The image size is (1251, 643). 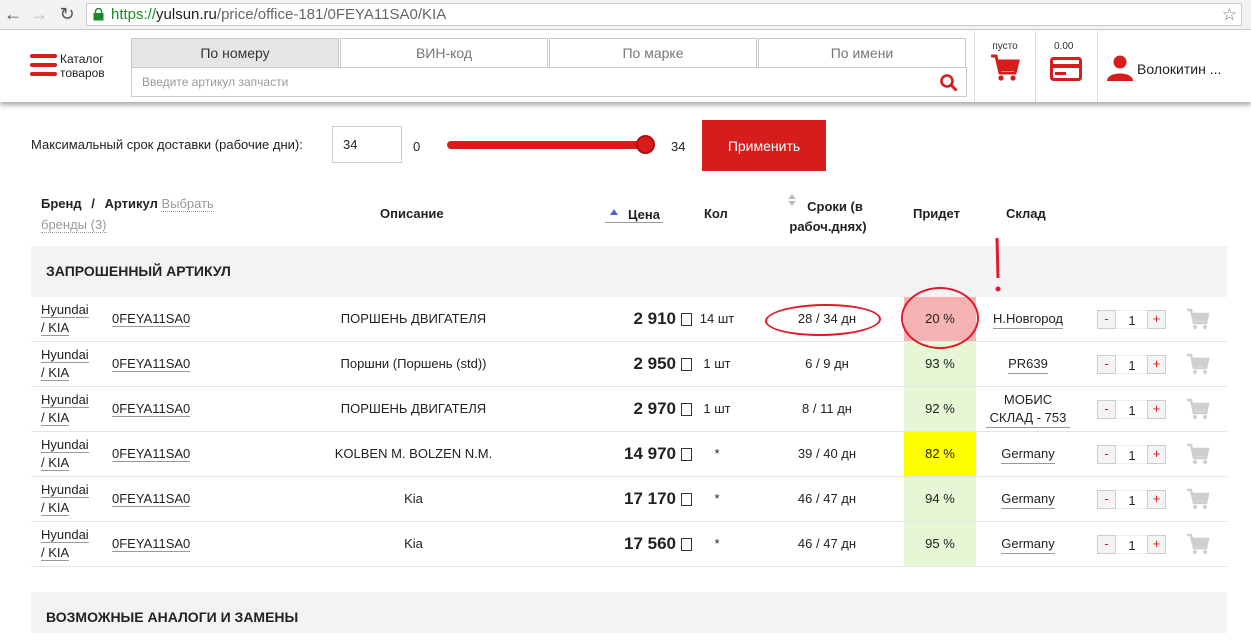 I want to click on tab-by-brand: По марке, so click(x=653, y=52).